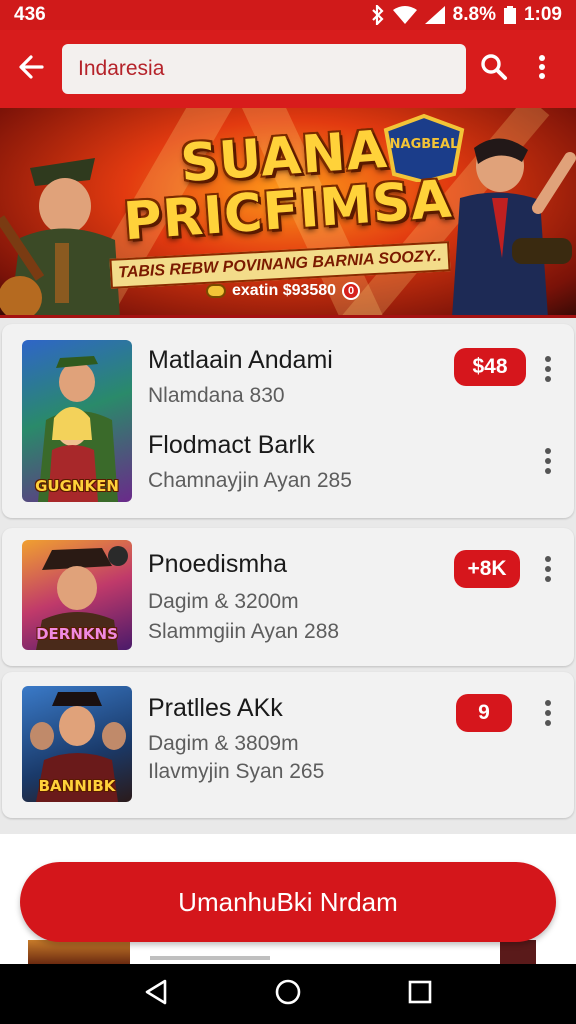  I want to click on nav-back-button, so click(156, 994).